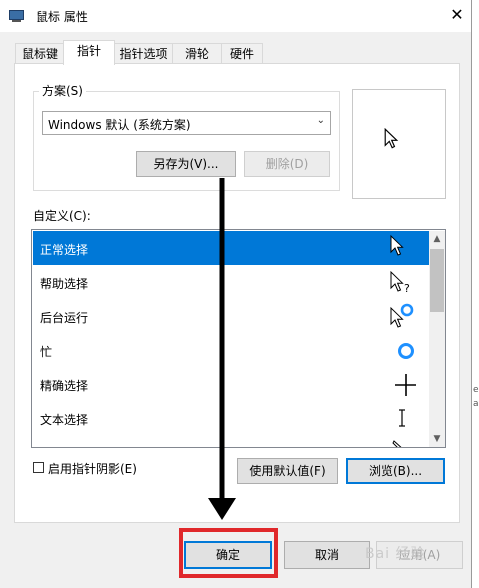 Image resolution: width=479 pixels, height=588 pixels. Describe the element at coordinates (395, 554) in the screenshot. I see `baidu-watermark: Bai 经验` at that location.